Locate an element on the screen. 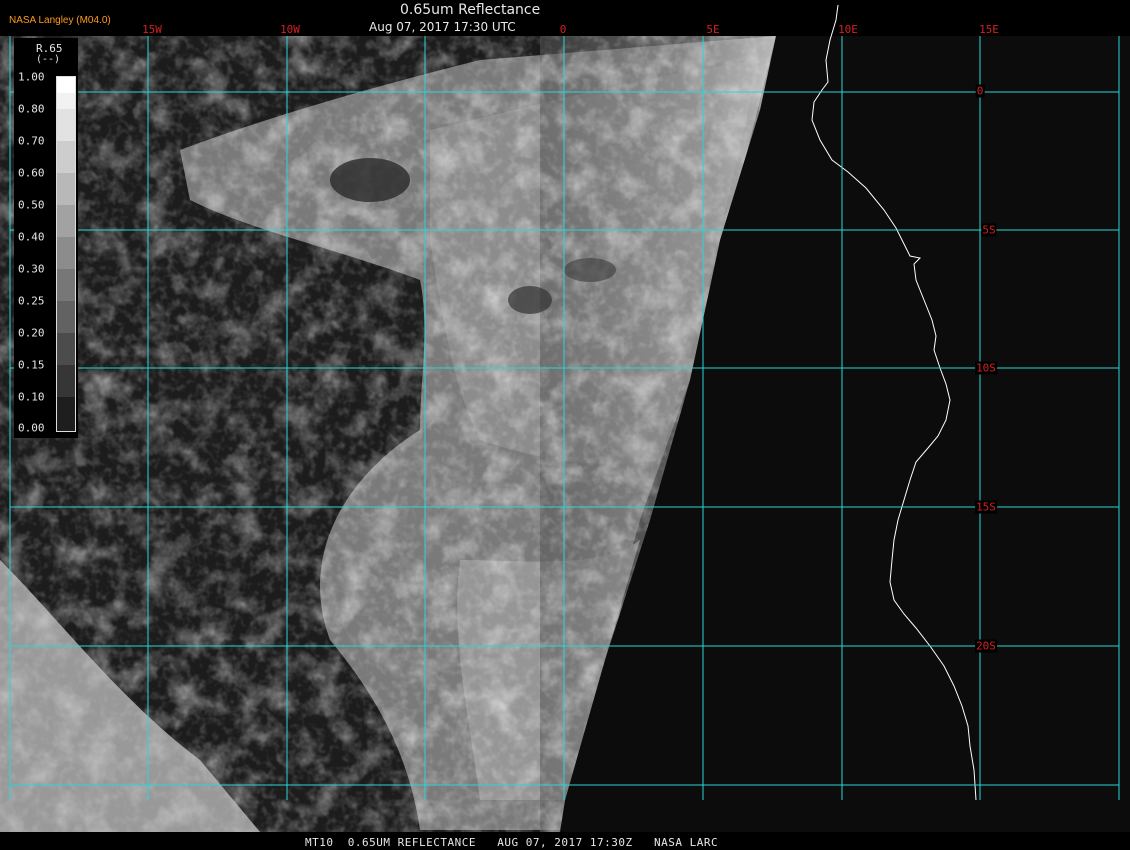 The height and width of the screenshot is (850, 1130). legend-tick: 0.25 is located at coordinates (31, 301).